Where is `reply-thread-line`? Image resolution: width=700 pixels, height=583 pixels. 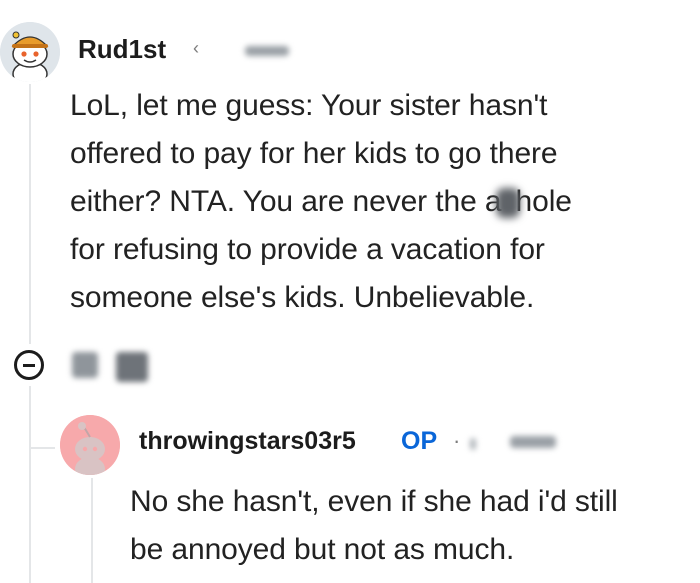
reply-thread-line is located at coordinates (92, 530).